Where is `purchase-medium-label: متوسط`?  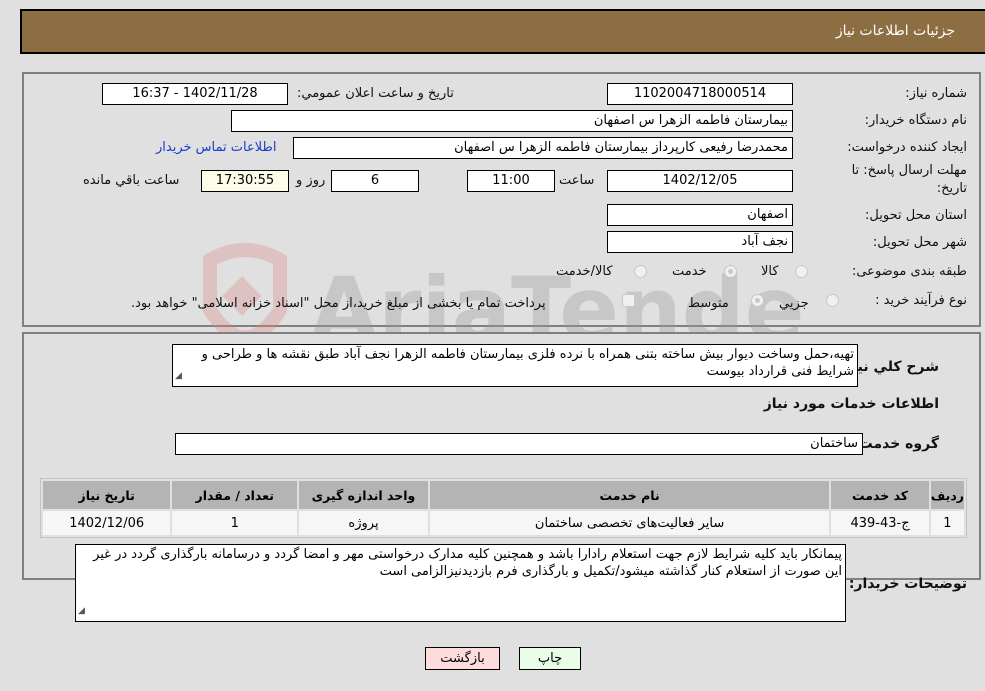
purchase-medium-label: متوسط is located at coordinates (708, 303).